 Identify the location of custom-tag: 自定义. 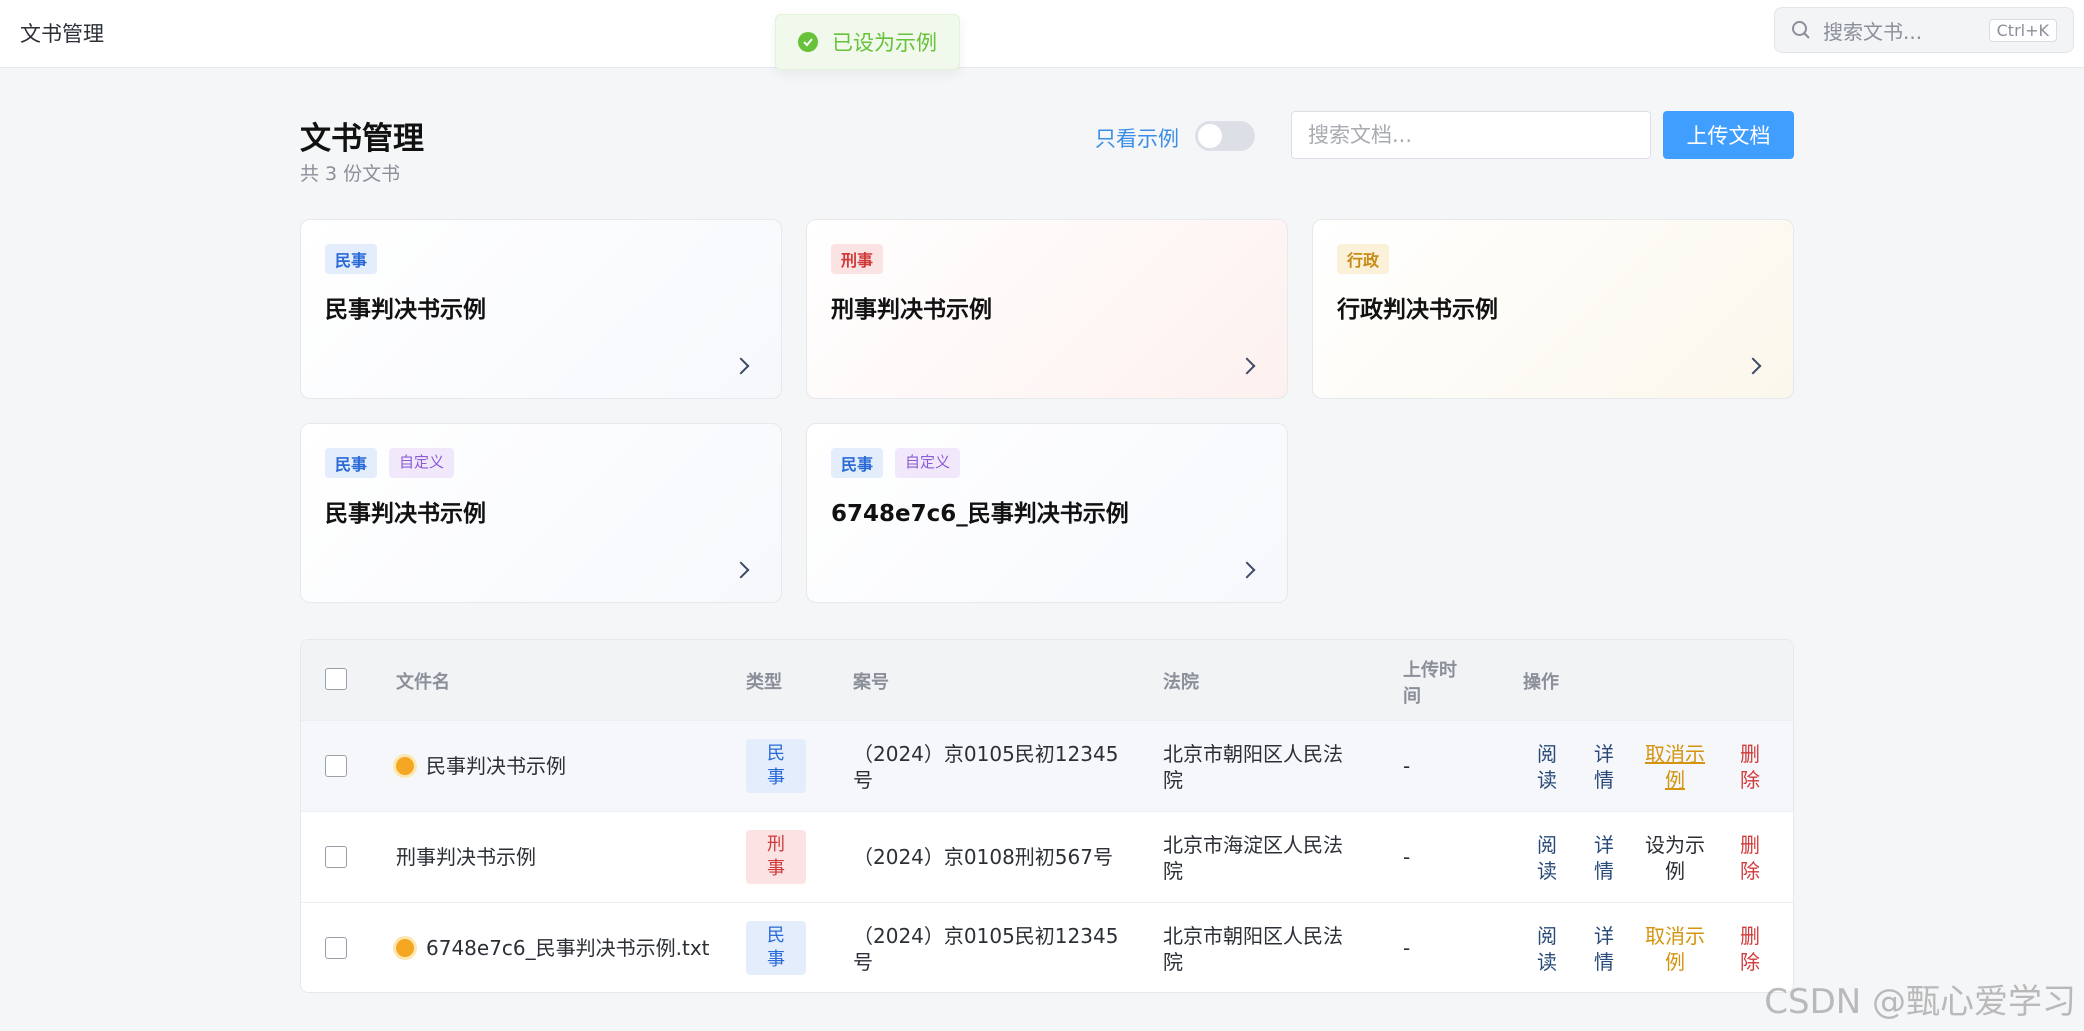
(928, 463).